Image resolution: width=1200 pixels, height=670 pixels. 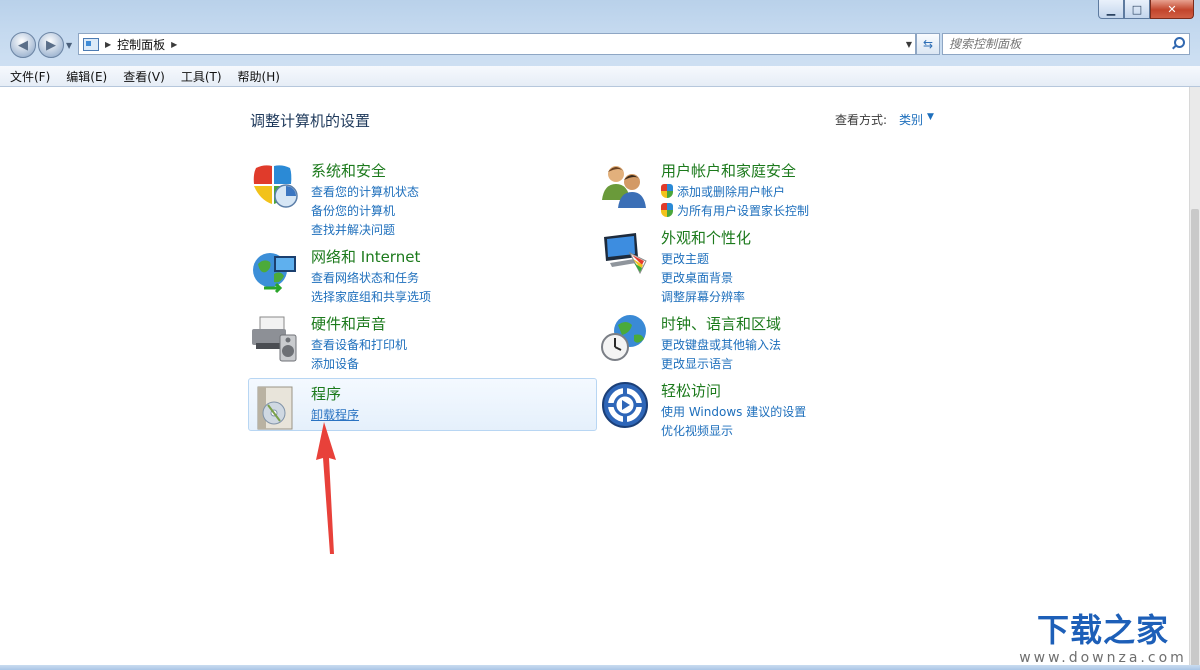 I want to click on link-desktop-background: 更改桌面背景, so click(x=703, y=277).